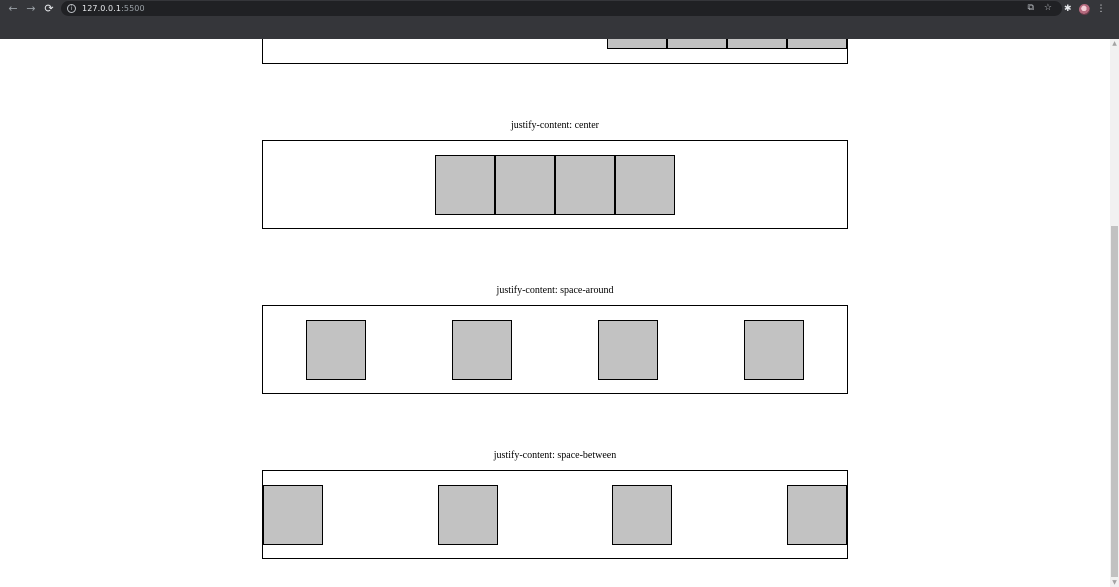  I want to click on scrollbar-thumb, so click(1114, 401).